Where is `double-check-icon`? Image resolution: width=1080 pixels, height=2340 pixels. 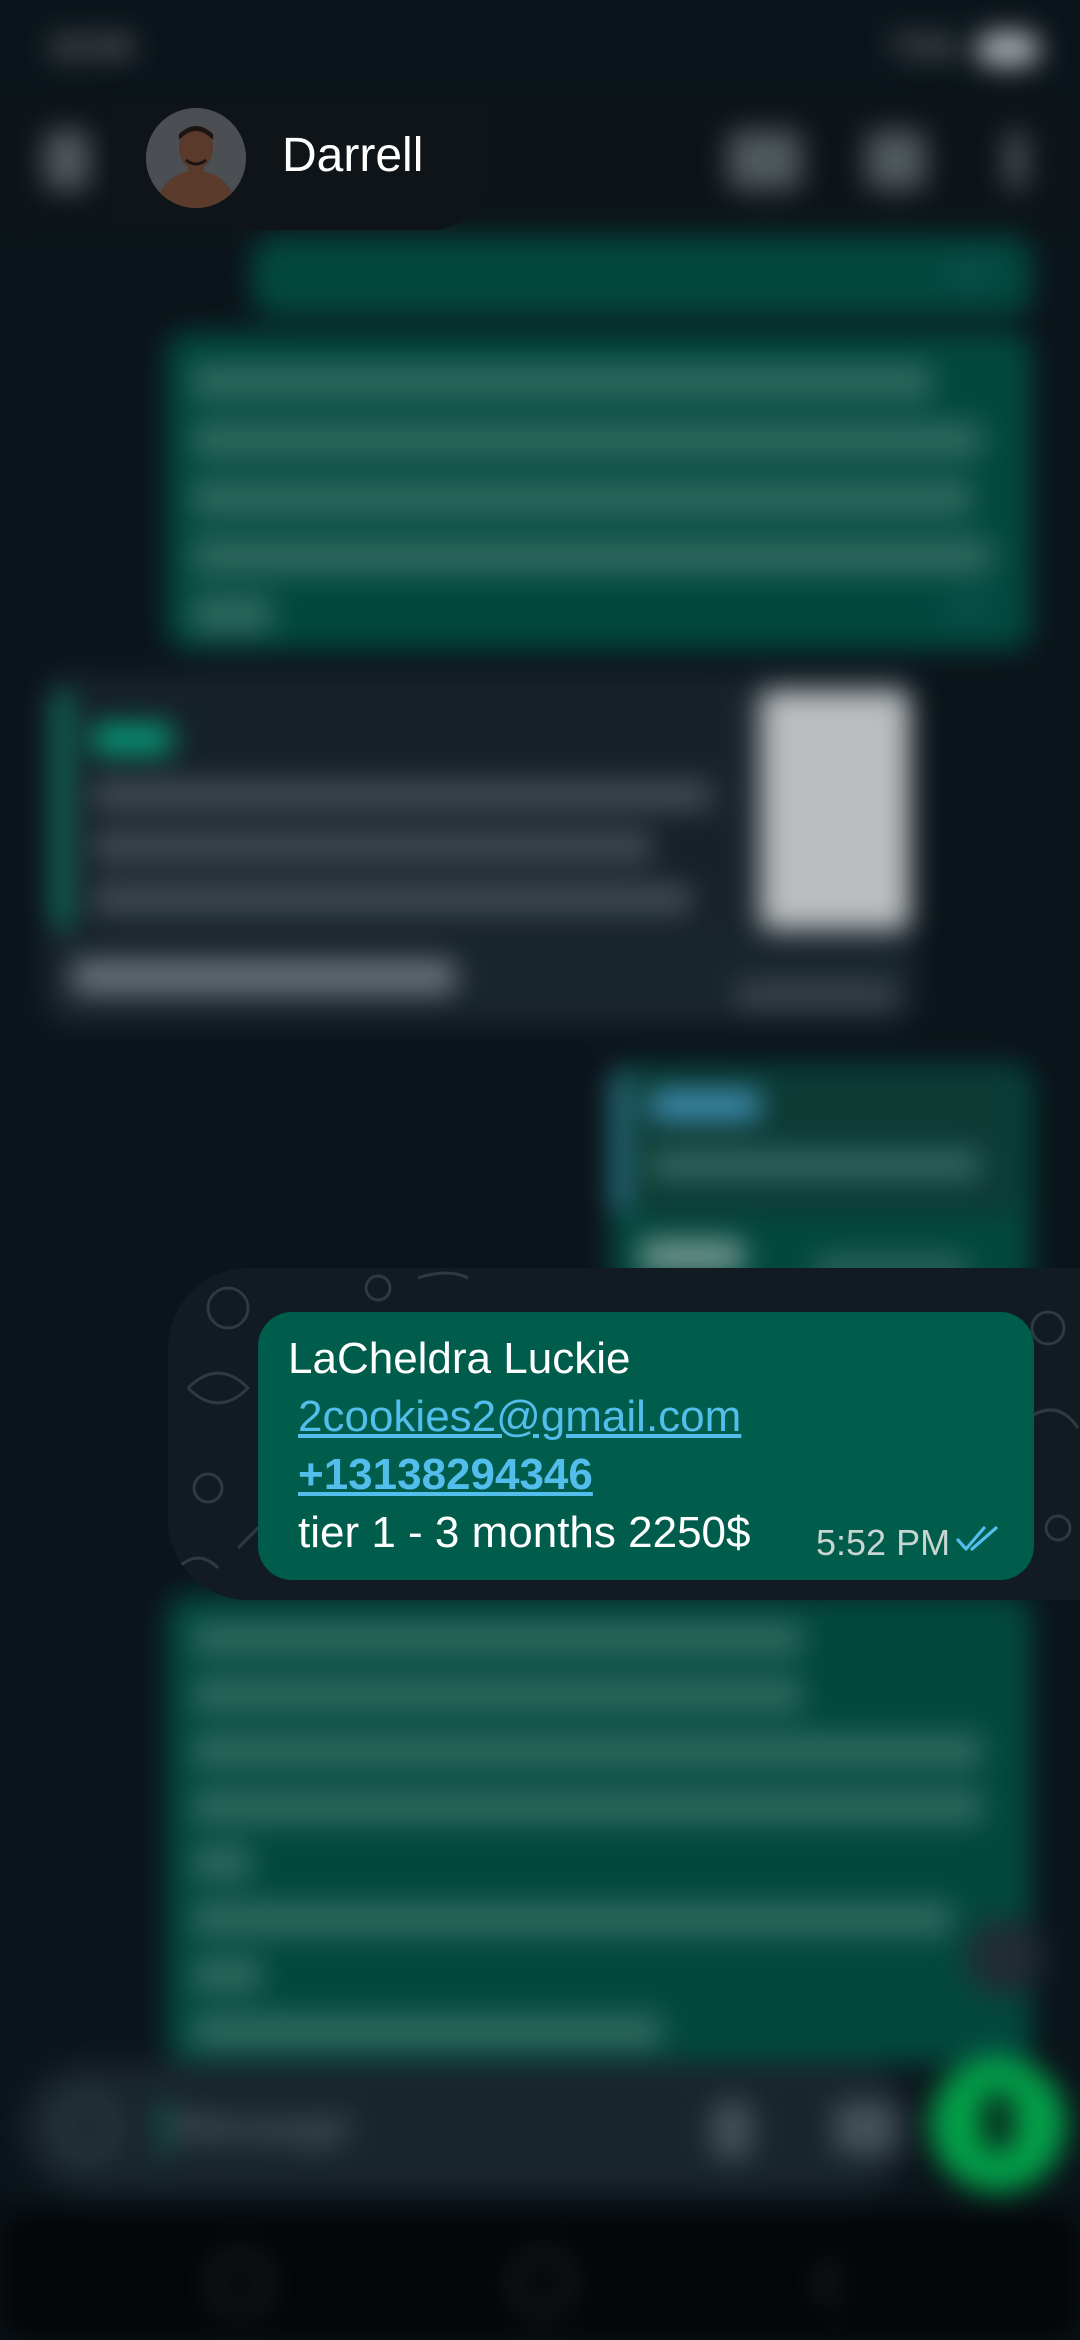
double-check-icon is located at coordinates (977, 1538).